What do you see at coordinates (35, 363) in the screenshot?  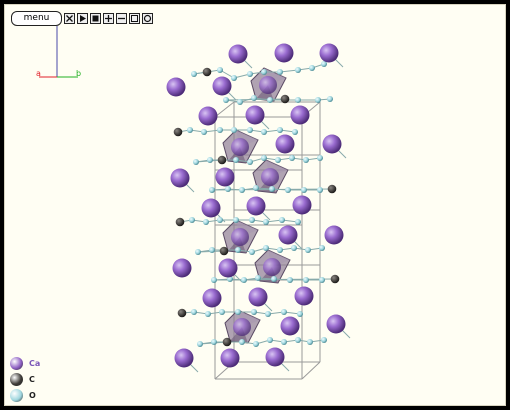 I see `legend-label-ca: Ca` at bounding box center [35, 363].